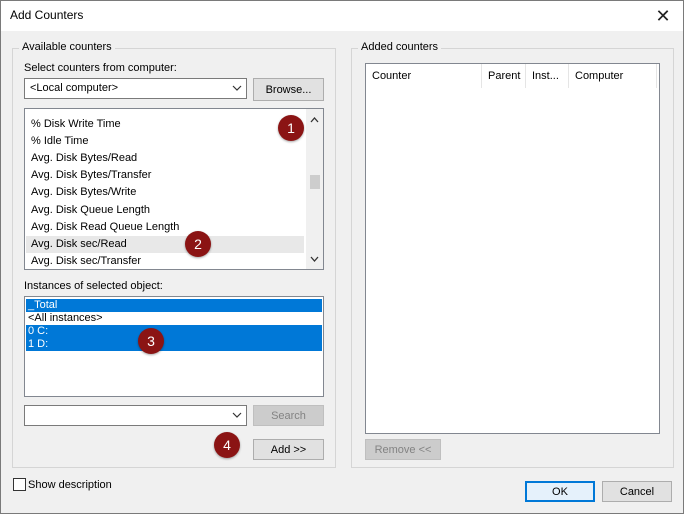 The width and height of the screenshot is (684, 514). What do you see at coordinates (151, 341) in the screenshot?
I see `callout-badge-3: 3` at bounding box center [151, 341].